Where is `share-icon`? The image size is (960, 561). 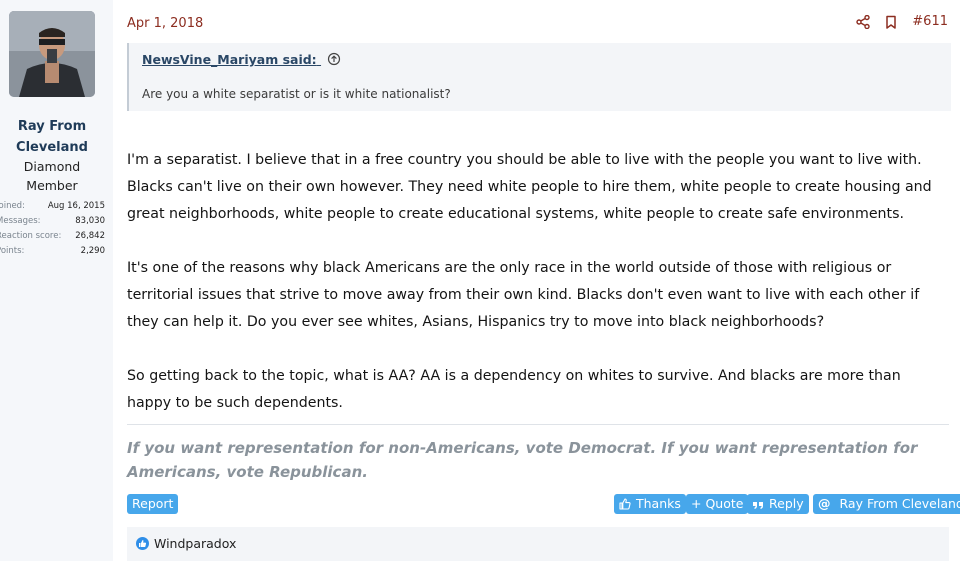 share-icon is located at coordinates (863, 21).